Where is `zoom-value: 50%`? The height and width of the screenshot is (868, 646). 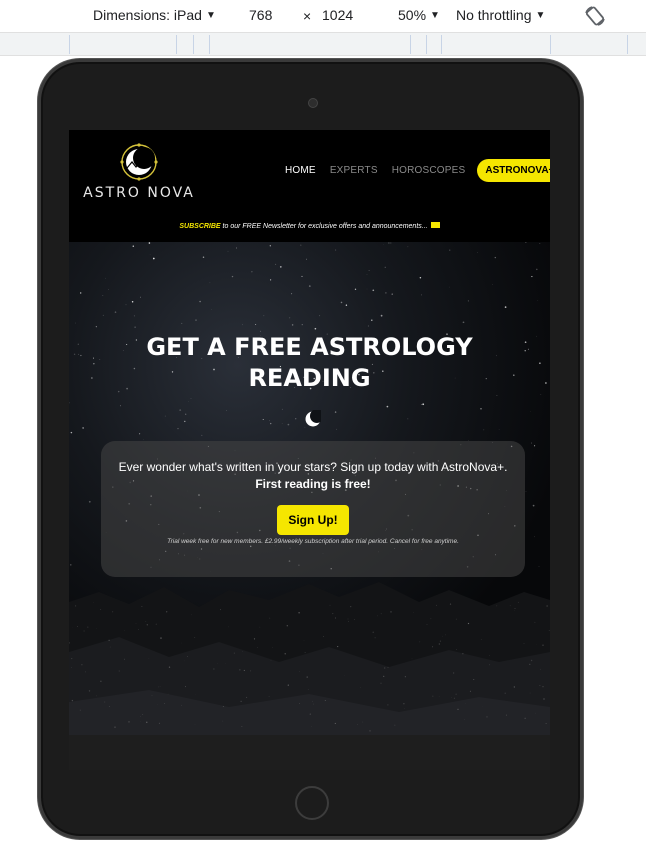 zoom-value: 50% is located at coordinates (412, 15).